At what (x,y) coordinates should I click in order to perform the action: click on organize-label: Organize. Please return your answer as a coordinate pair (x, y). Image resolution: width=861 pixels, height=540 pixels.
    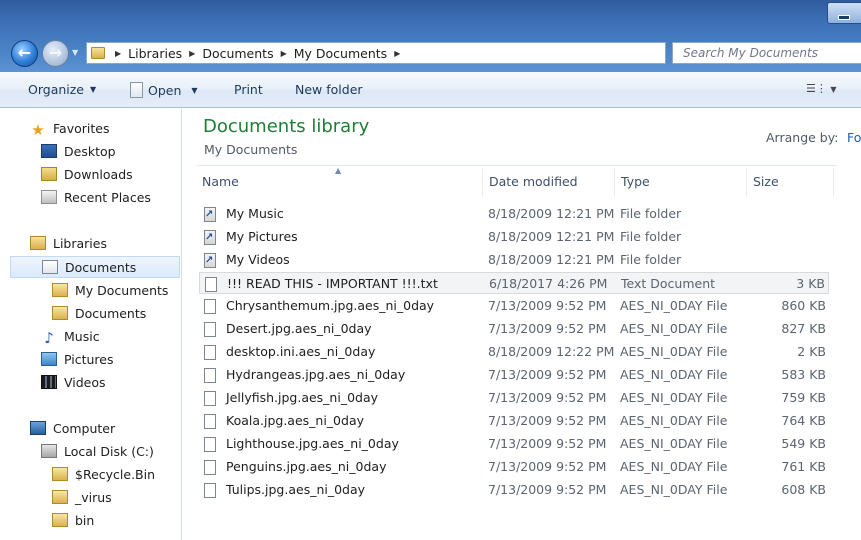
    Looking at the image, I should click on (56, 89).